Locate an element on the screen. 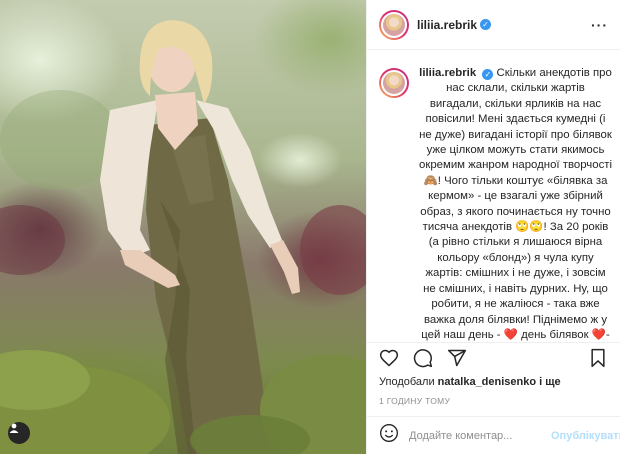 Image resolution: width=620 pixels, height=454 pixels. author-username: liliia.rebrik is located at coordinates (447, 25).